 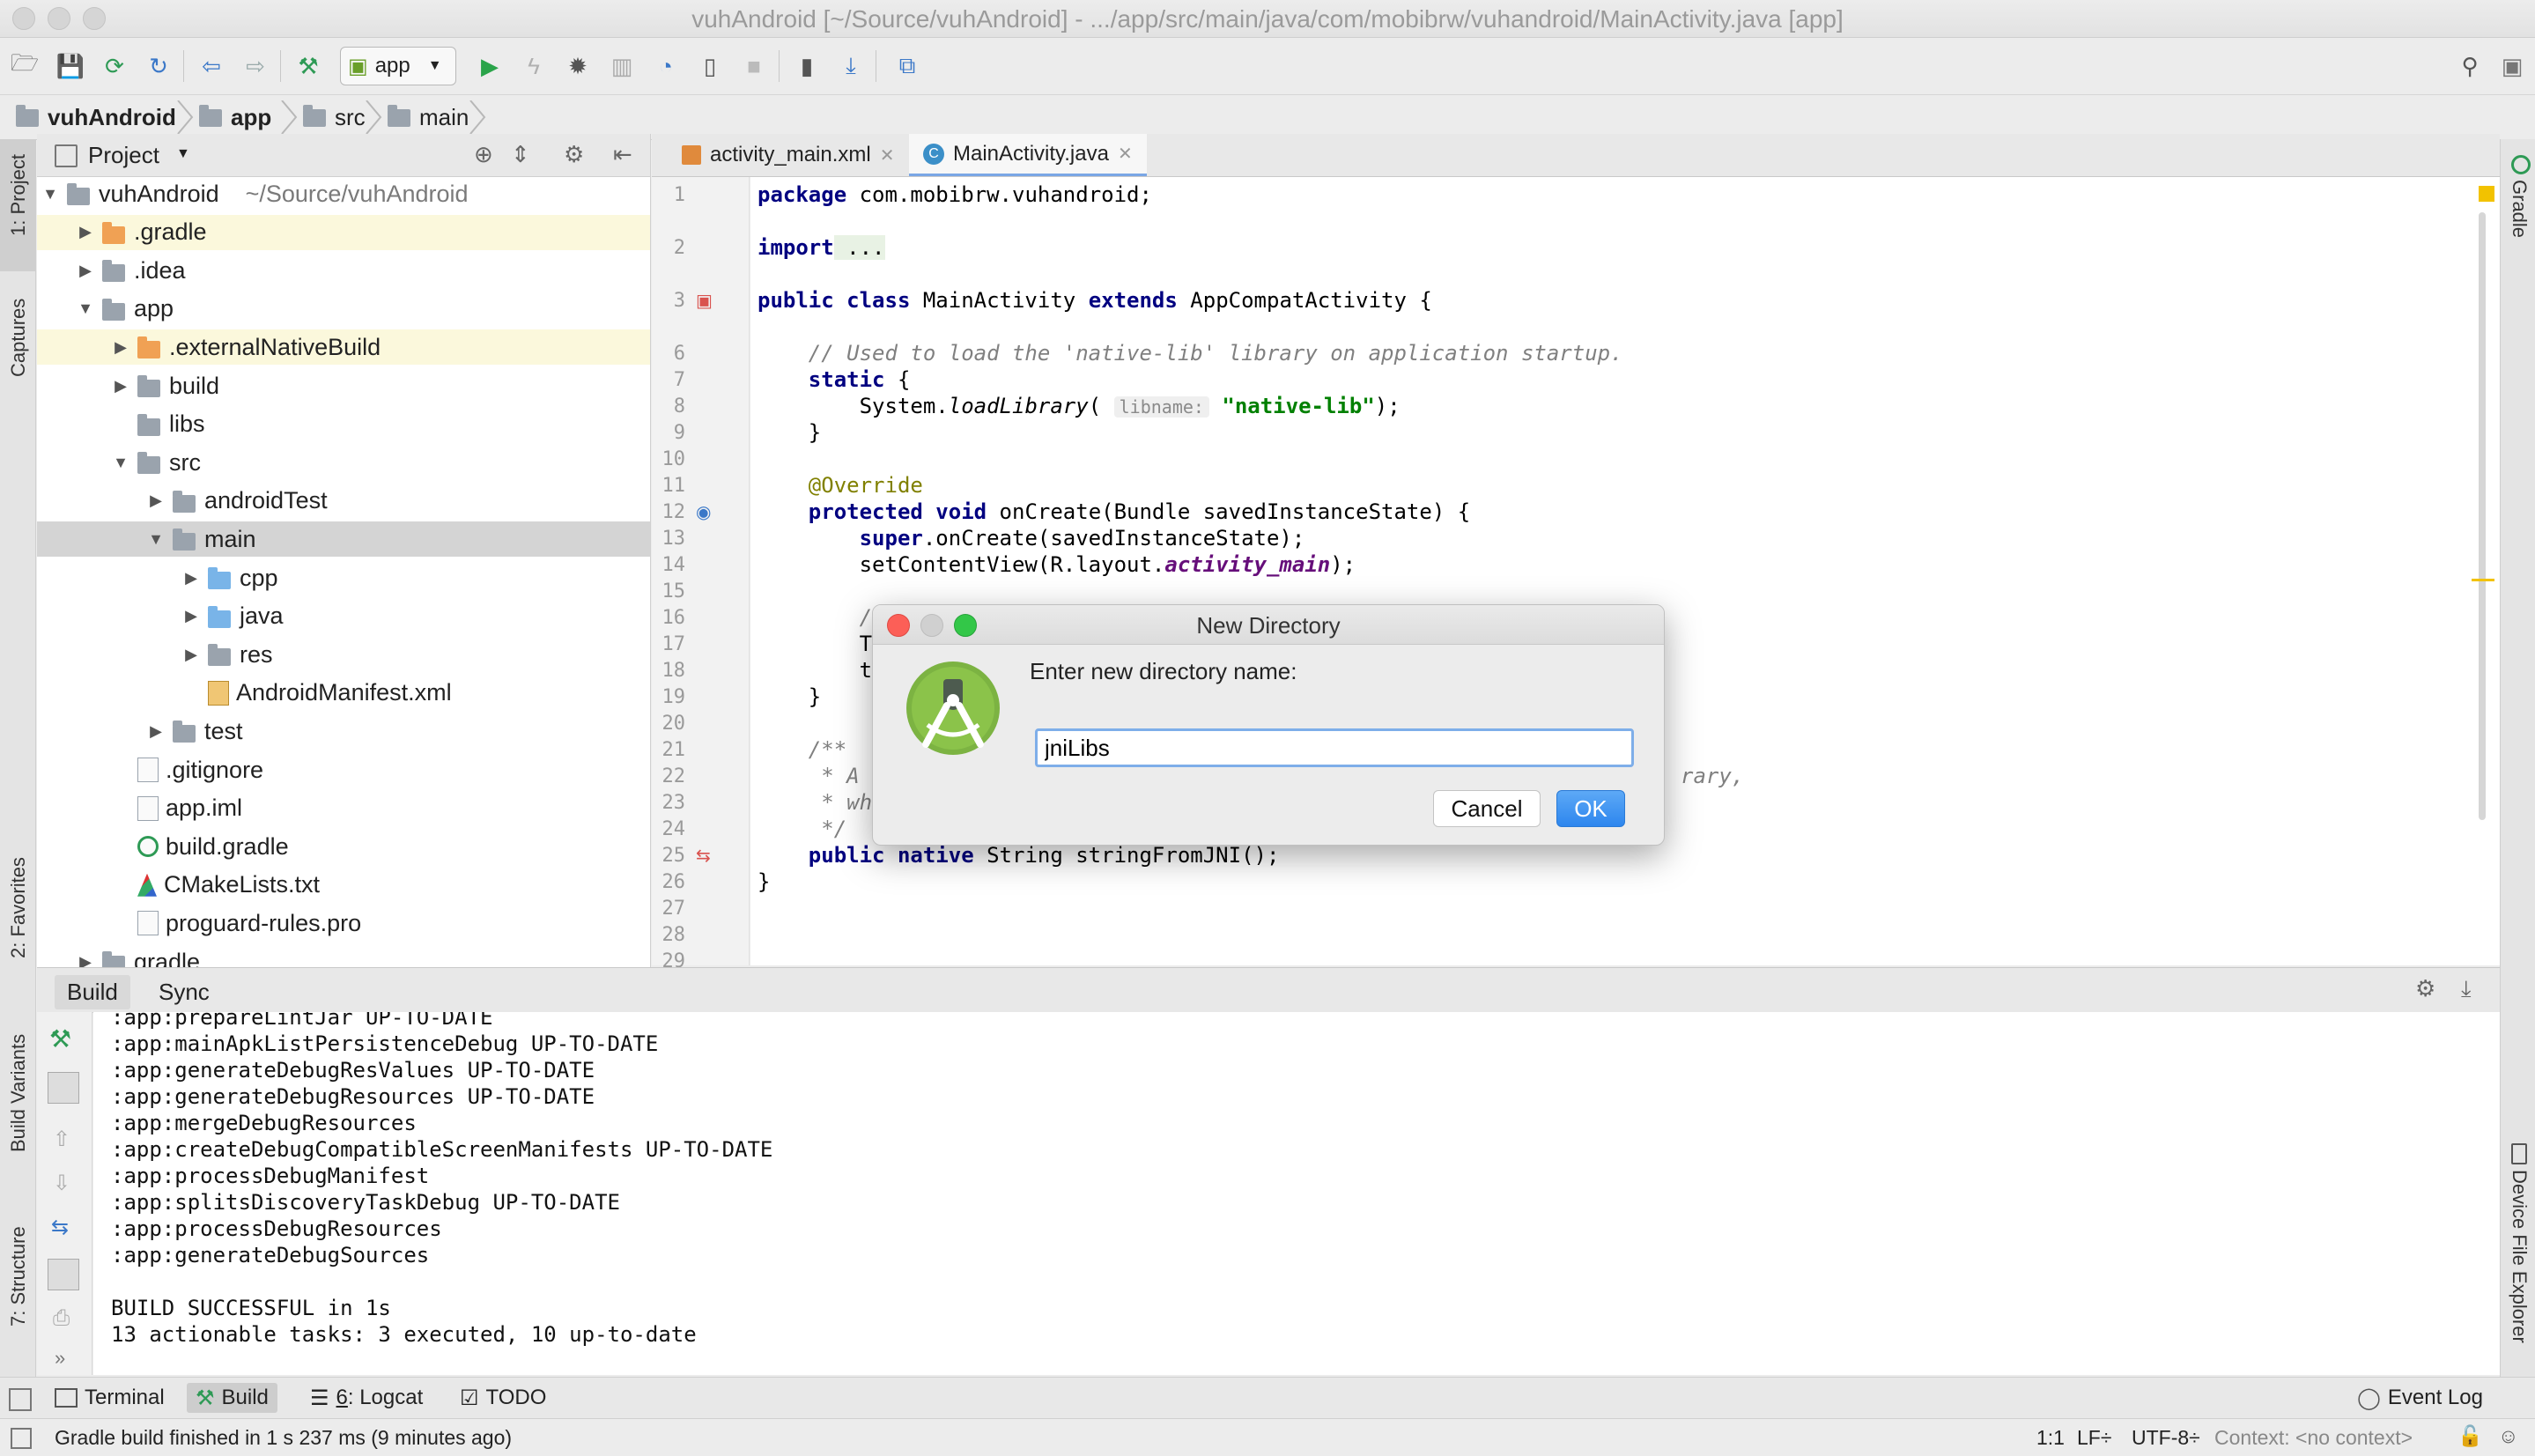 What do you see at coordinates (21, 1438) in the screenshot?
I see `status-icon` at bounding box center [21, 1438].